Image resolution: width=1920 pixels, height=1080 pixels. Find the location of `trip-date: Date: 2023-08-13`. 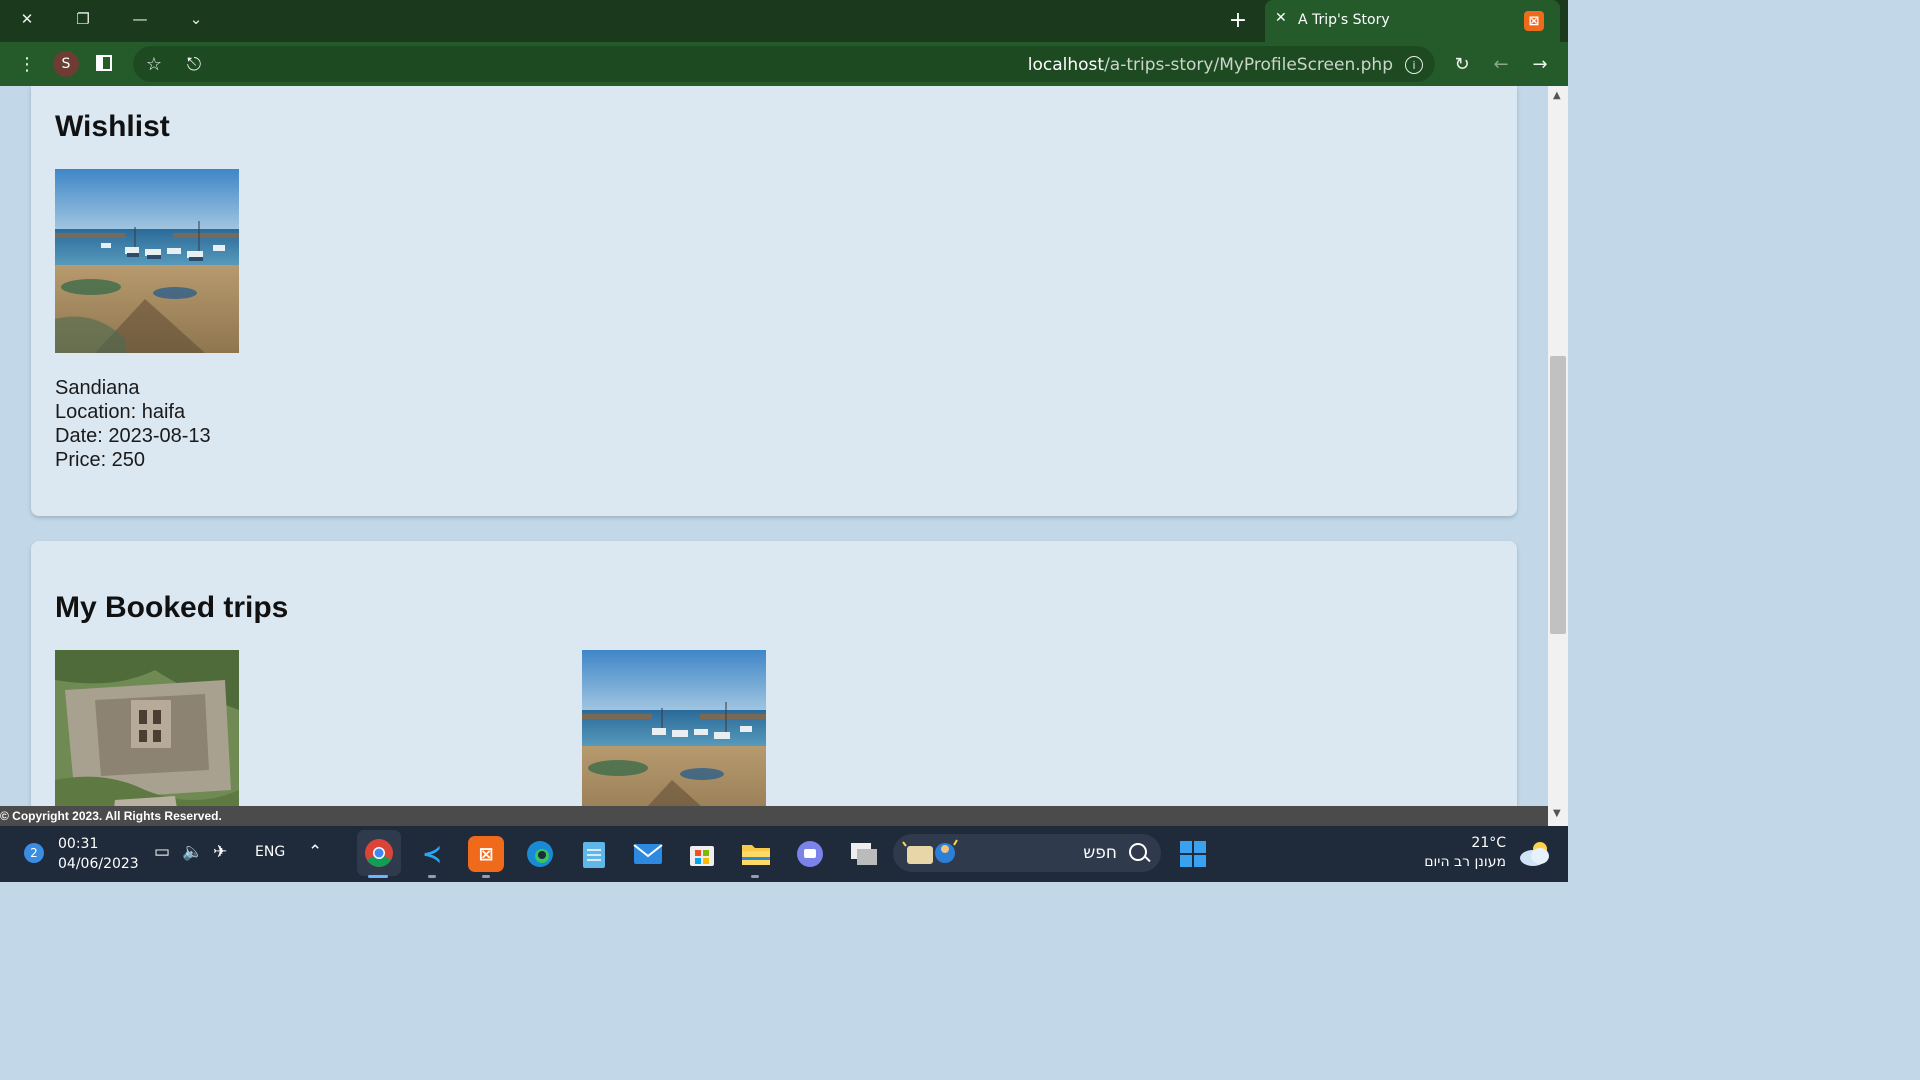

trip-date: Date: 2023-08-13 is located at coordinates (133, 436).